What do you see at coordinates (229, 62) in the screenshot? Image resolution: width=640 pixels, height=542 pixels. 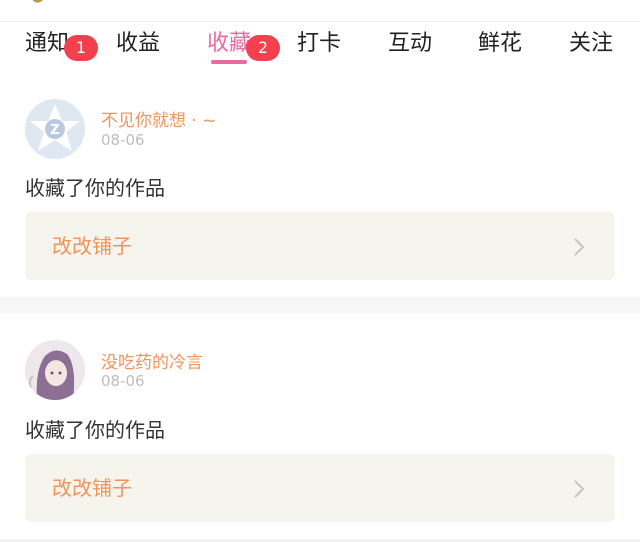 I see `active-tab-indicator` at bounding box center [229, 62].